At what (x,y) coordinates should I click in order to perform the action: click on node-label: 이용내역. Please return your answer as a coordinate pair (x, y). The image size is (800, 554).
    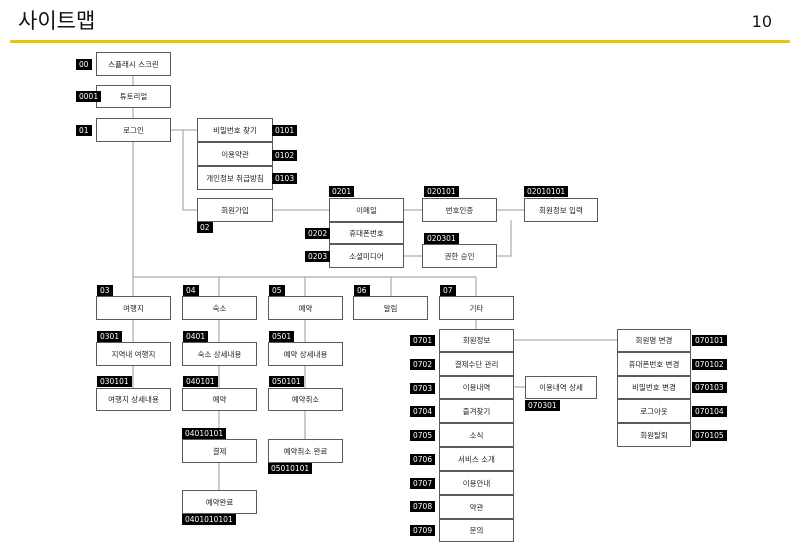
    Looking at the image, I should click on (476, 387).